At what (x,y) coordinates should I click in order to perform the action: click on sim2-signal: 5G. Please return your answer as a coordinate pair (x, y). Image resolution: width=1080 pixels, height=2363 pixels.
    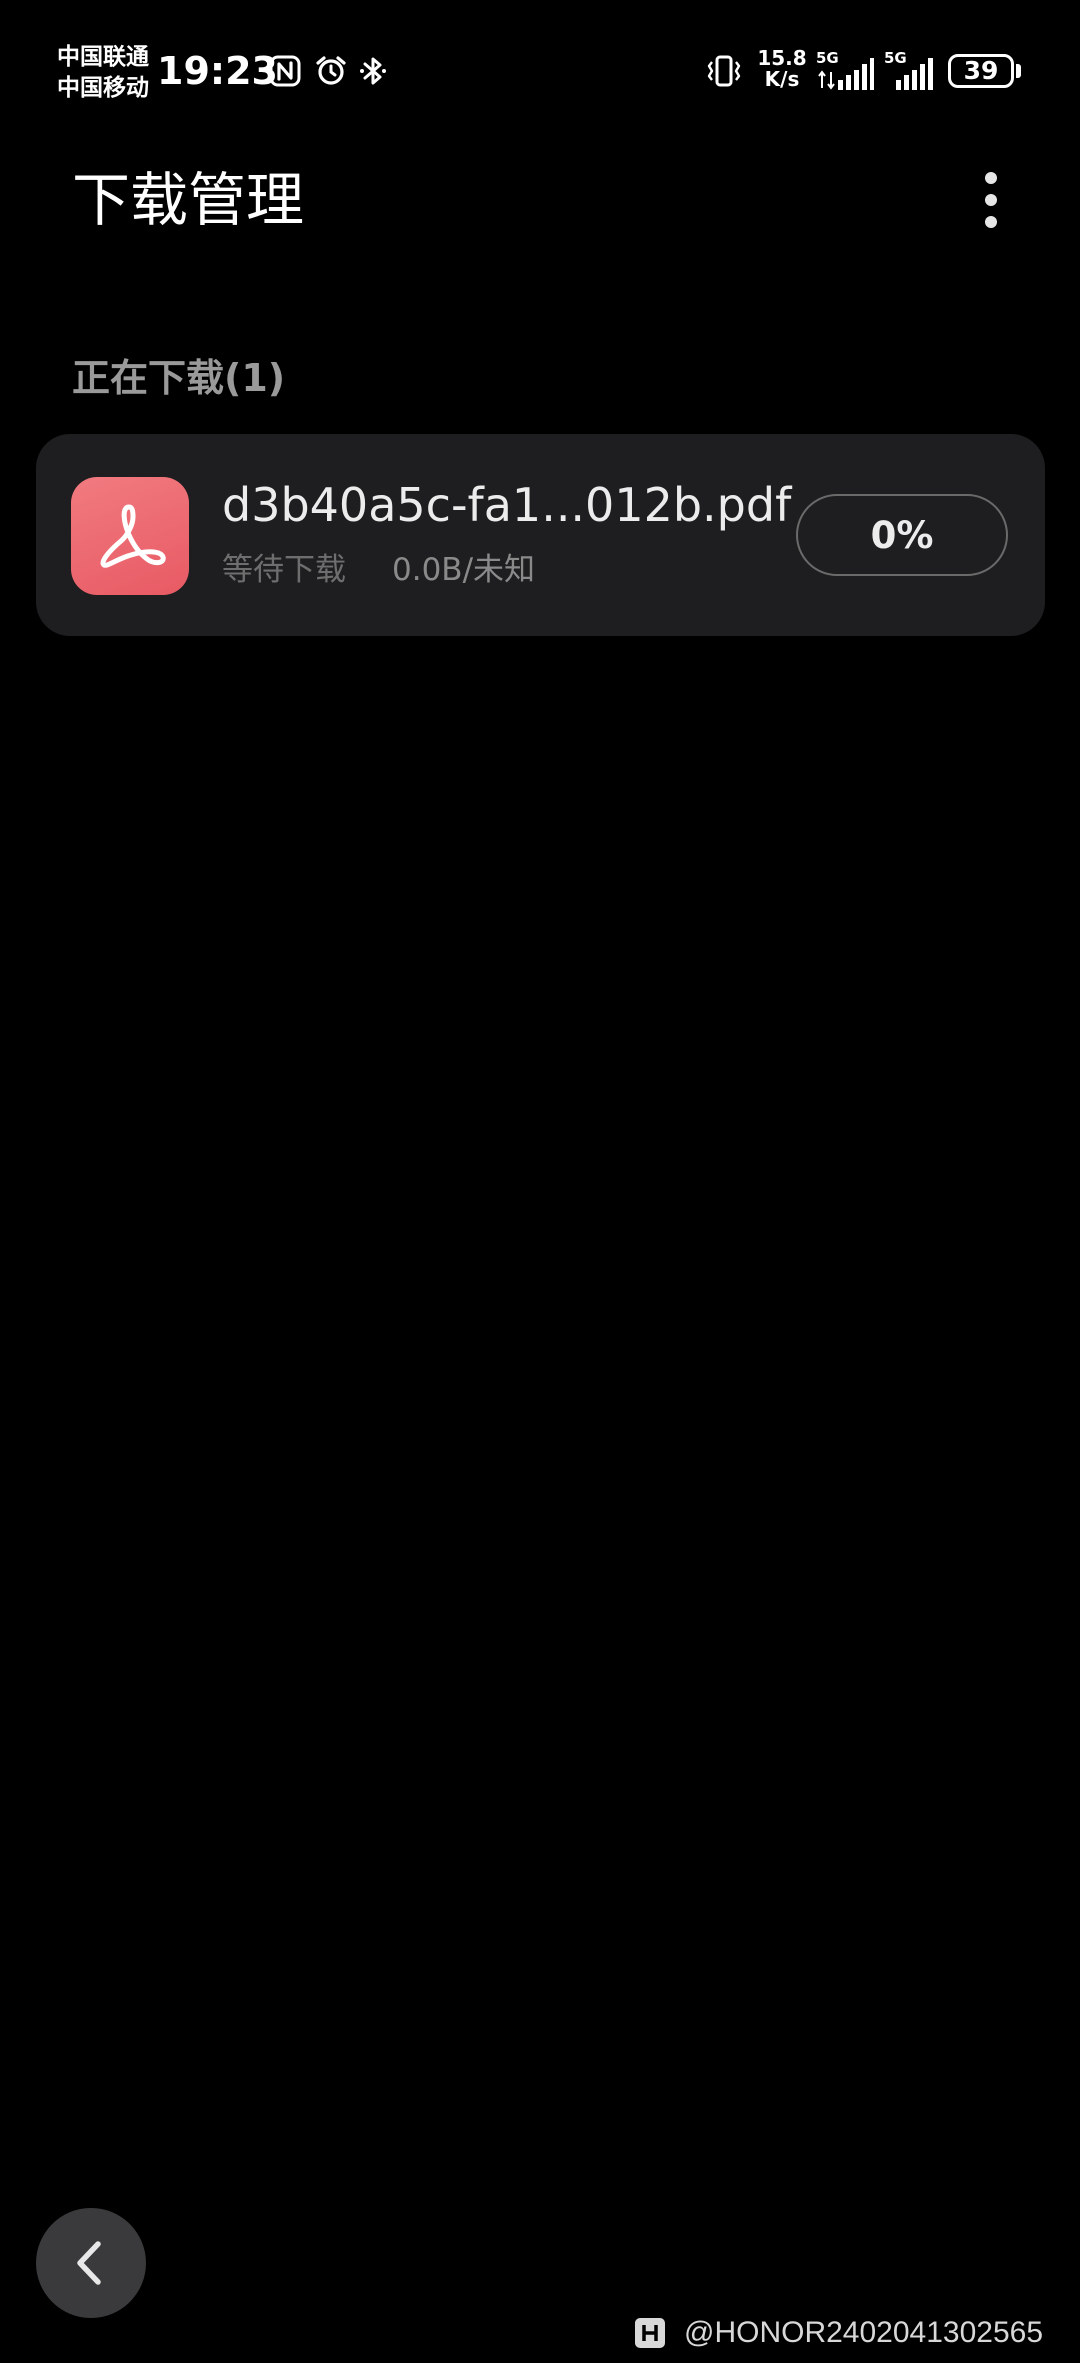
    Looking at the image, I should click on (911, 71).